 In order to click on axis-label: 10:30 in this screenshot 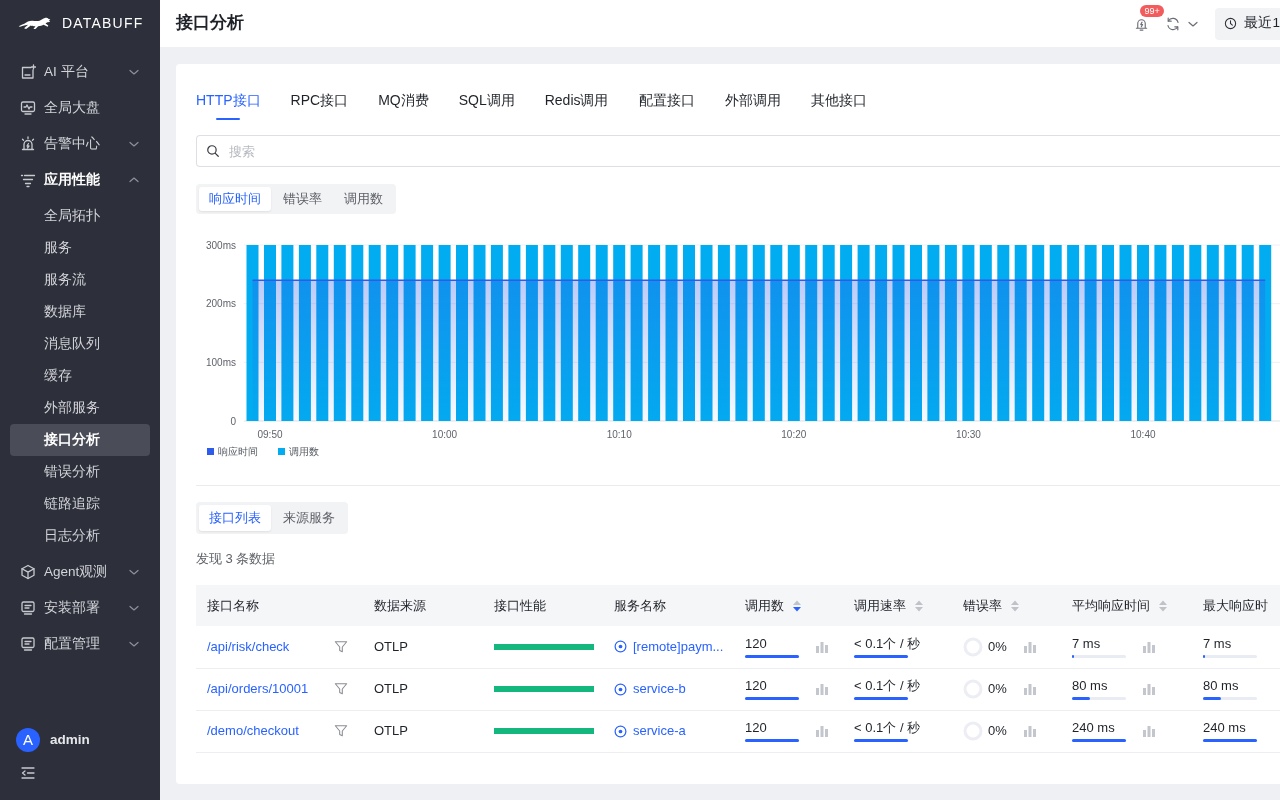, I will do `click(968, 434)`.